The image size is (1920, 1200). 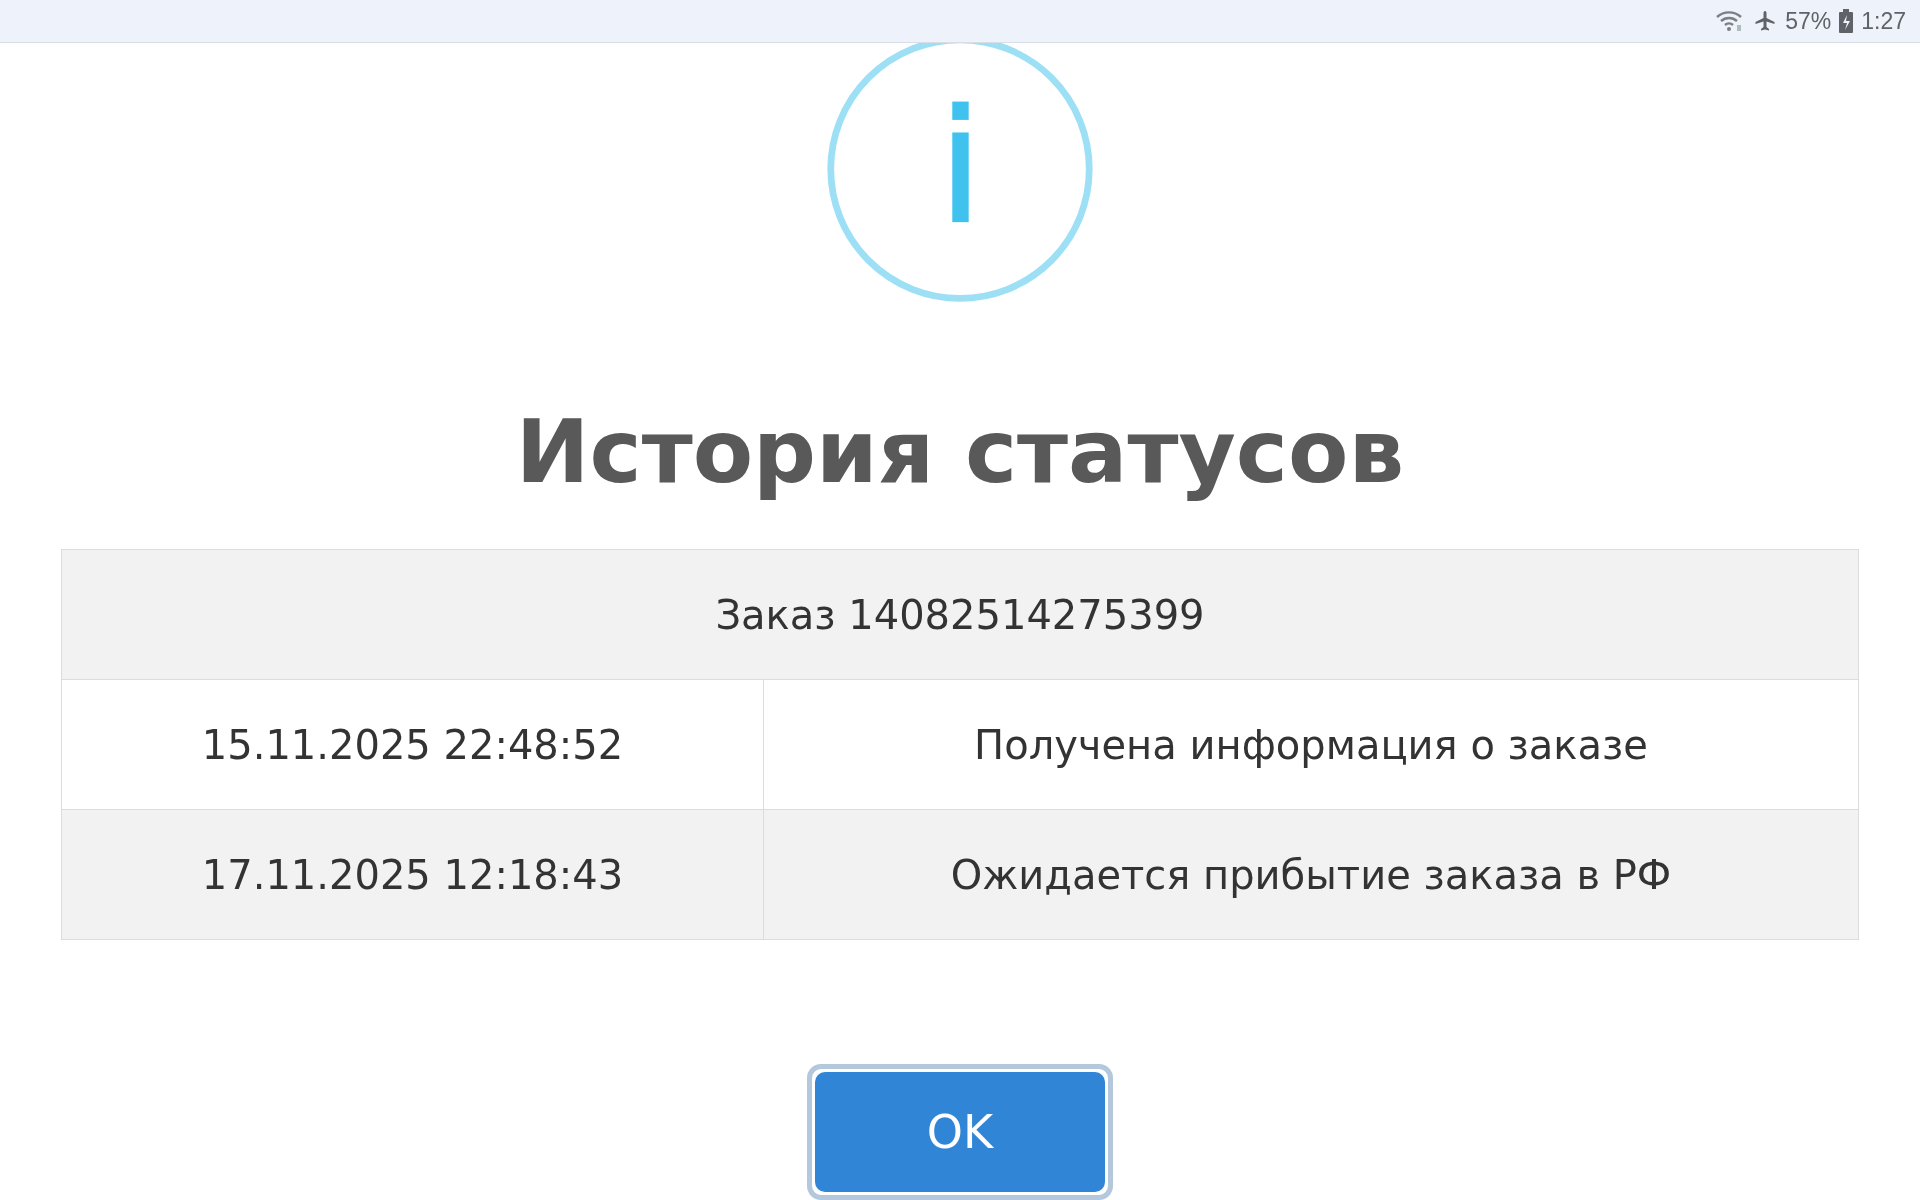 What do you see at coordinates (1765, 21) in the screenshot?
I see `airplane-icon` at bounding box center [1765, 21].